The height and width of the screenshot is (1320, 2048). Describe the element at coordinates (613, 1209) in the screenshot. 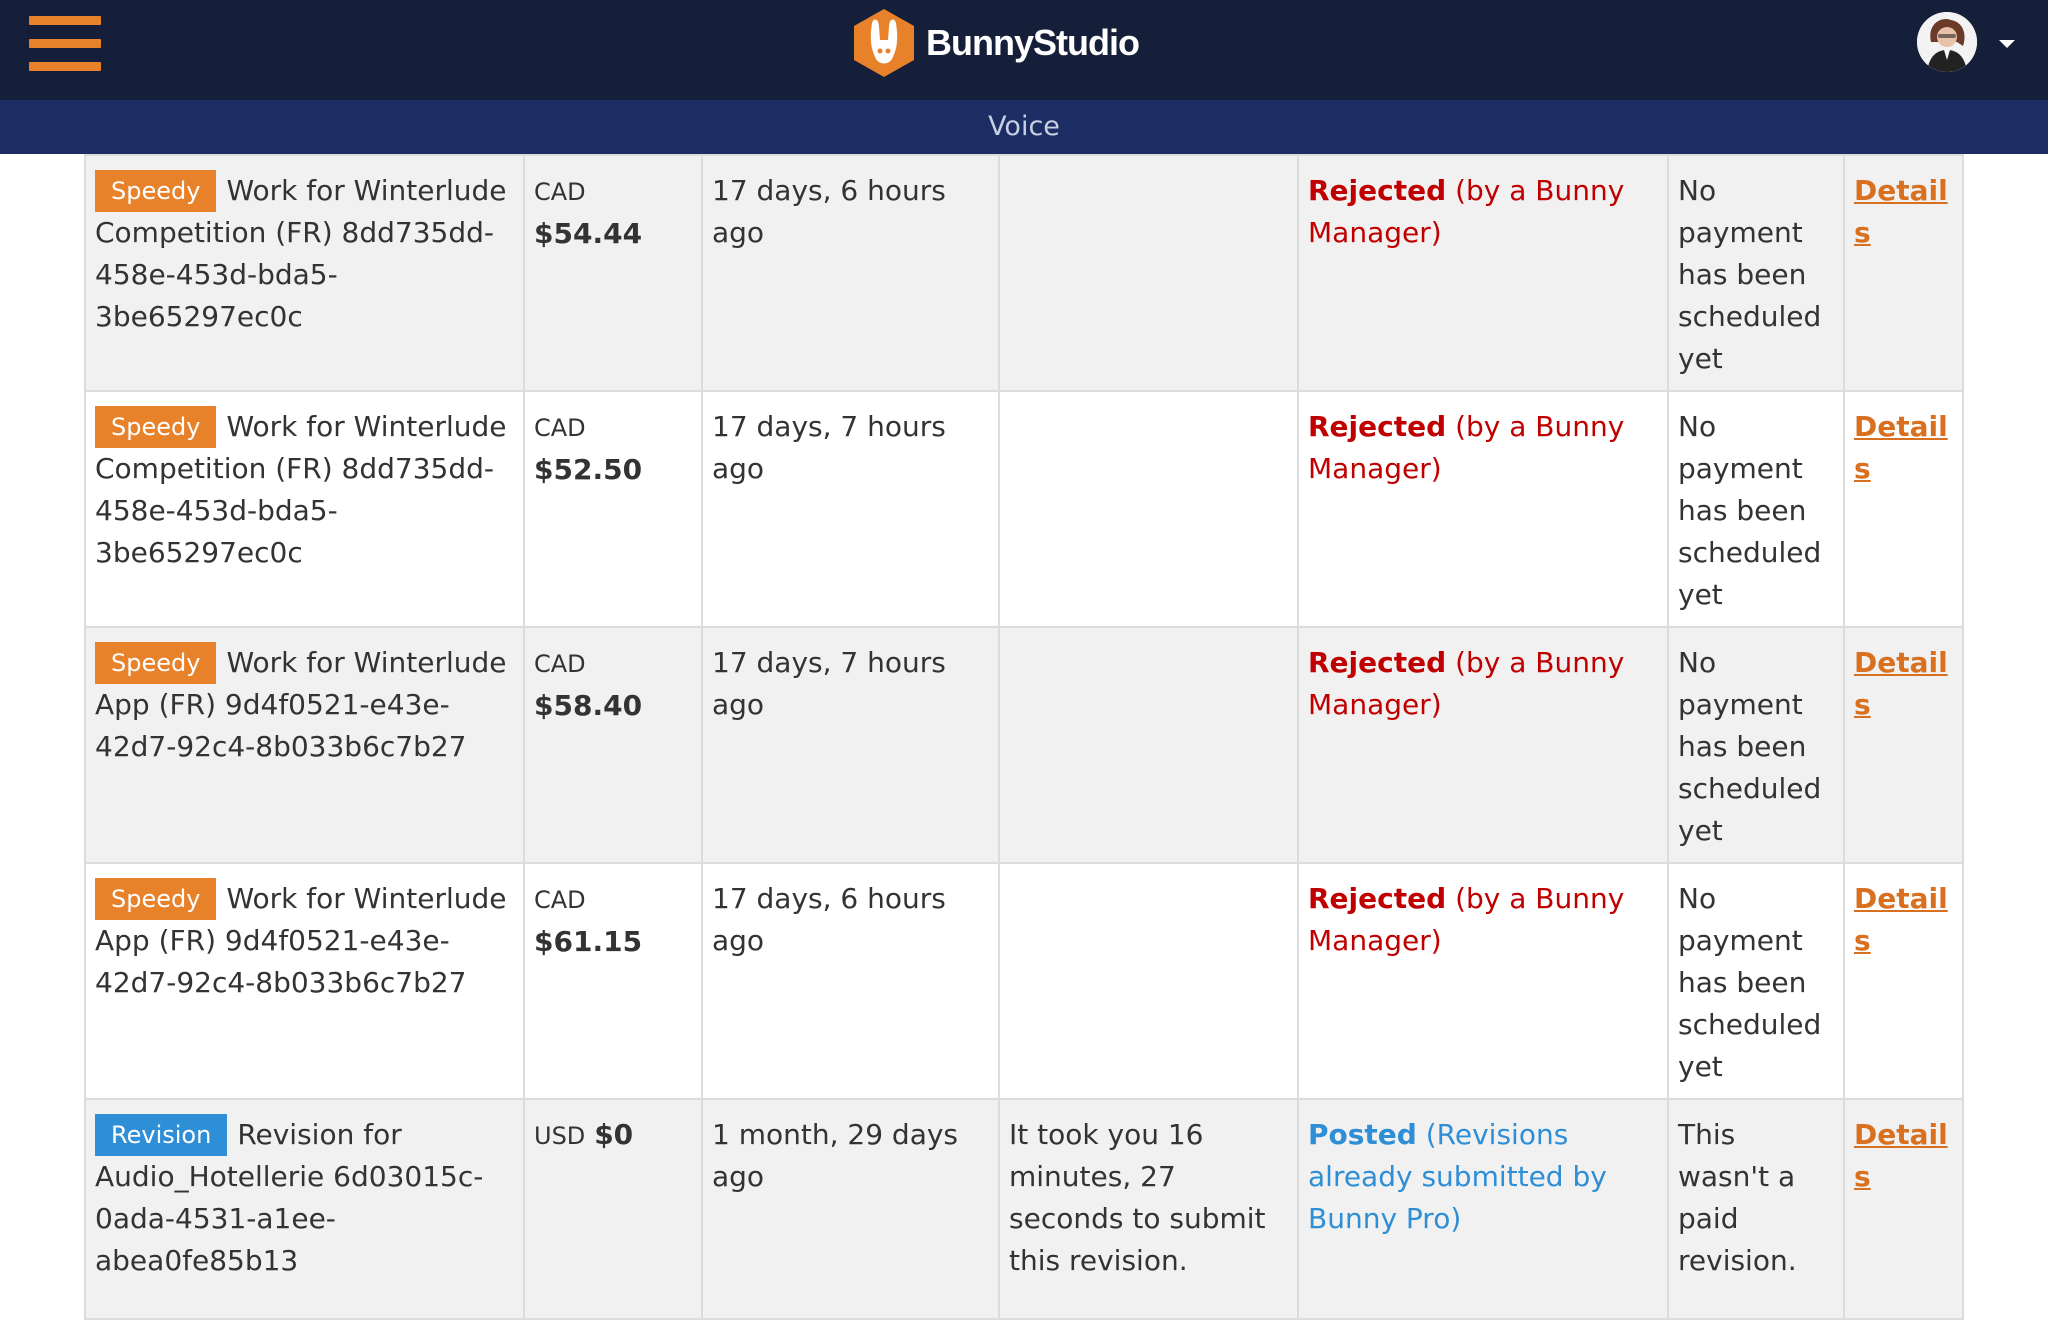

I see `price-cell: USD $0` at that location.